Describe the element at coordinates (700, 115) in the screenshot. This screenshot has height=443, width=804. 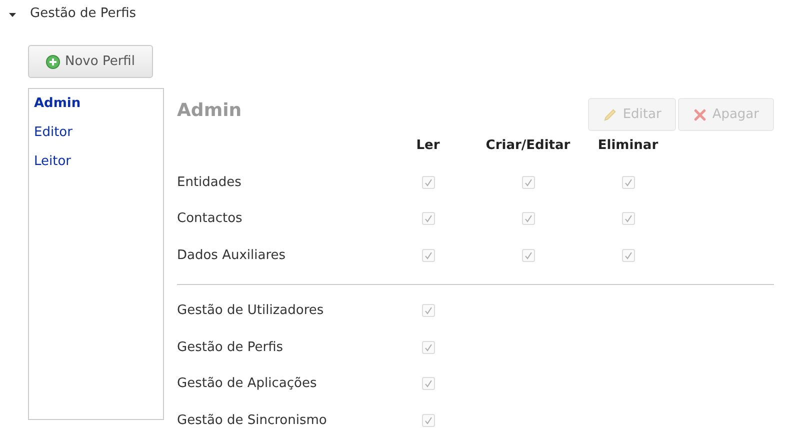
I see `cross-icon` at that location.